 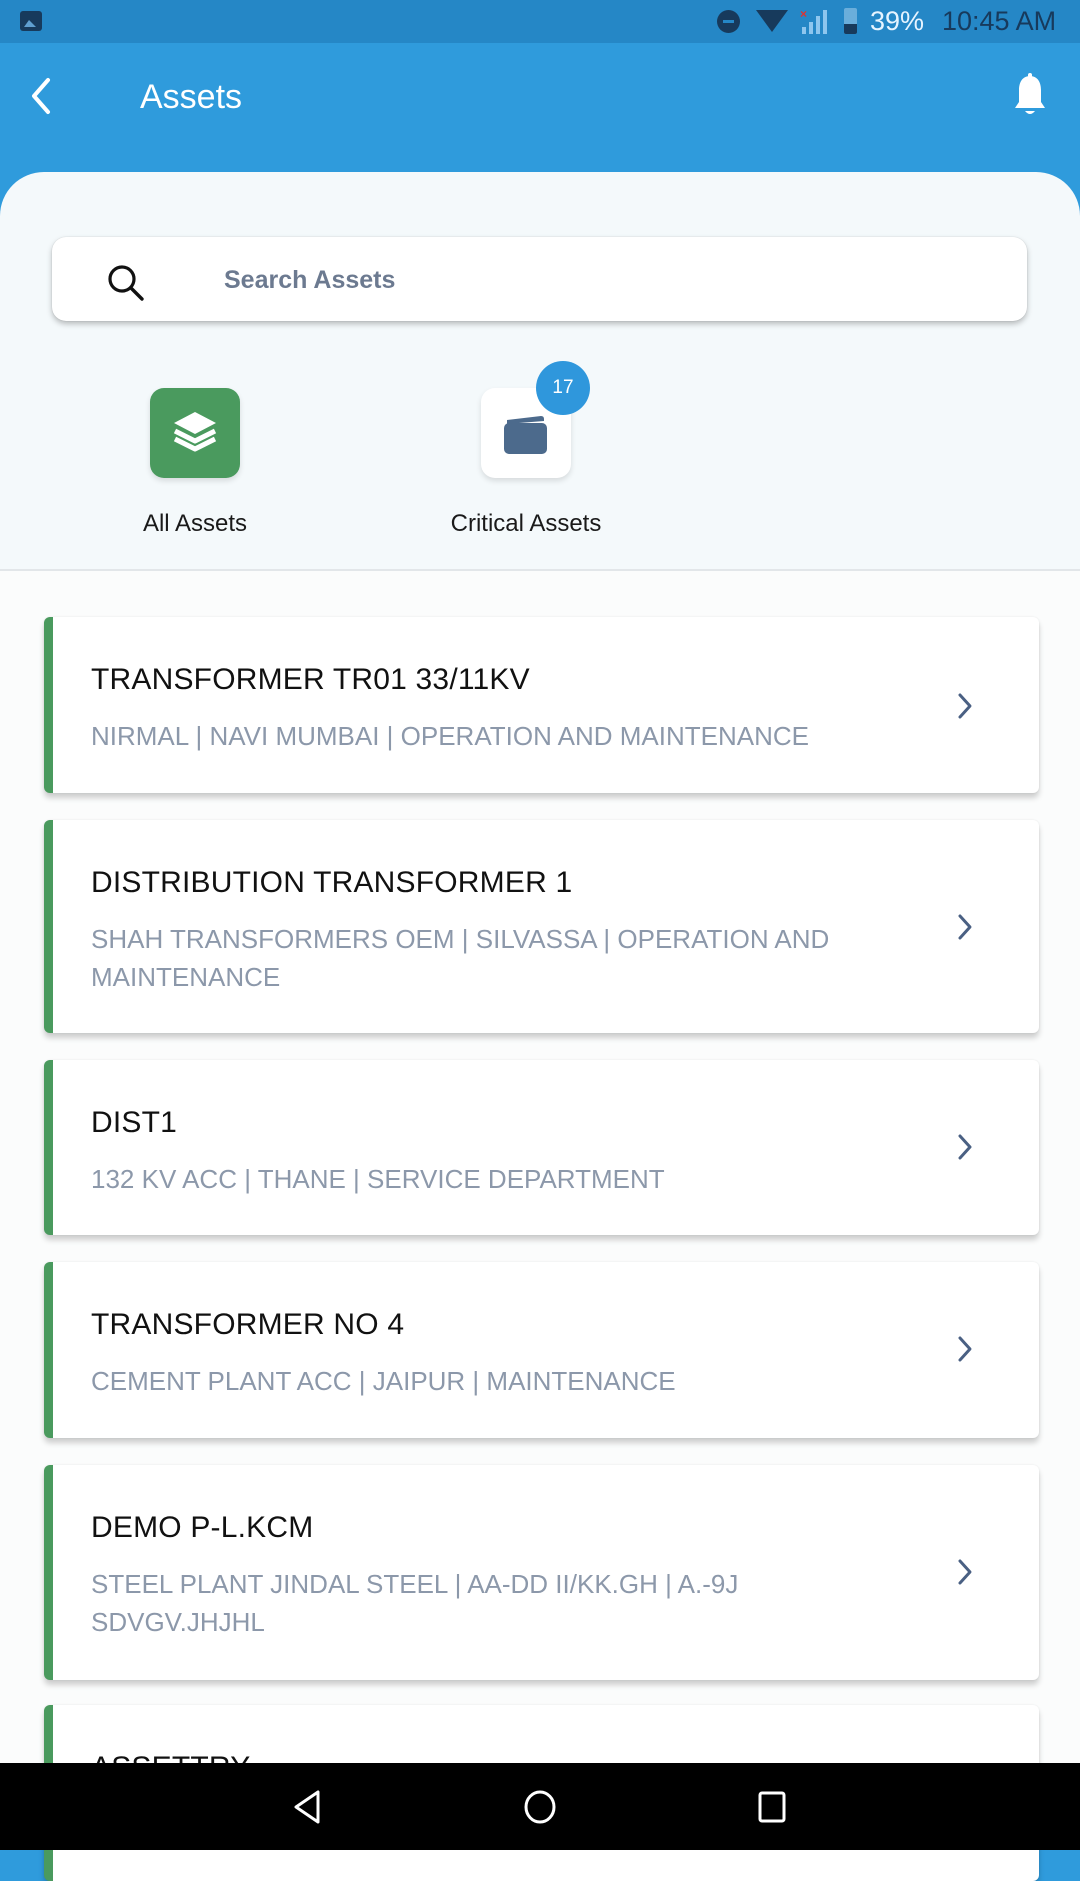 What do you see at coordinates (526, 468) in the screenshot?
I see `critical-assets-tile: Critical Assets` at bounding box center [526, 468].